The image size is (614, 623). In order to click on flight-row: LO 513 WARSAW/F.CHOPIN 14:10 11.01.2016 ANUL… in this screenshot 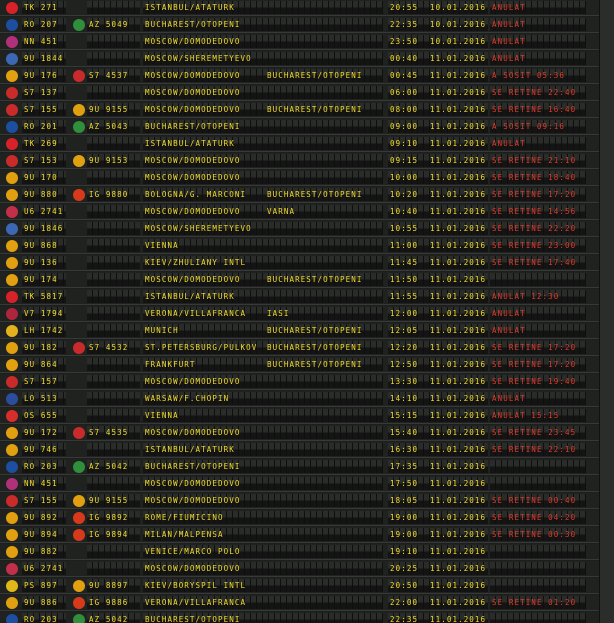, I will do `click(307, 399)`.